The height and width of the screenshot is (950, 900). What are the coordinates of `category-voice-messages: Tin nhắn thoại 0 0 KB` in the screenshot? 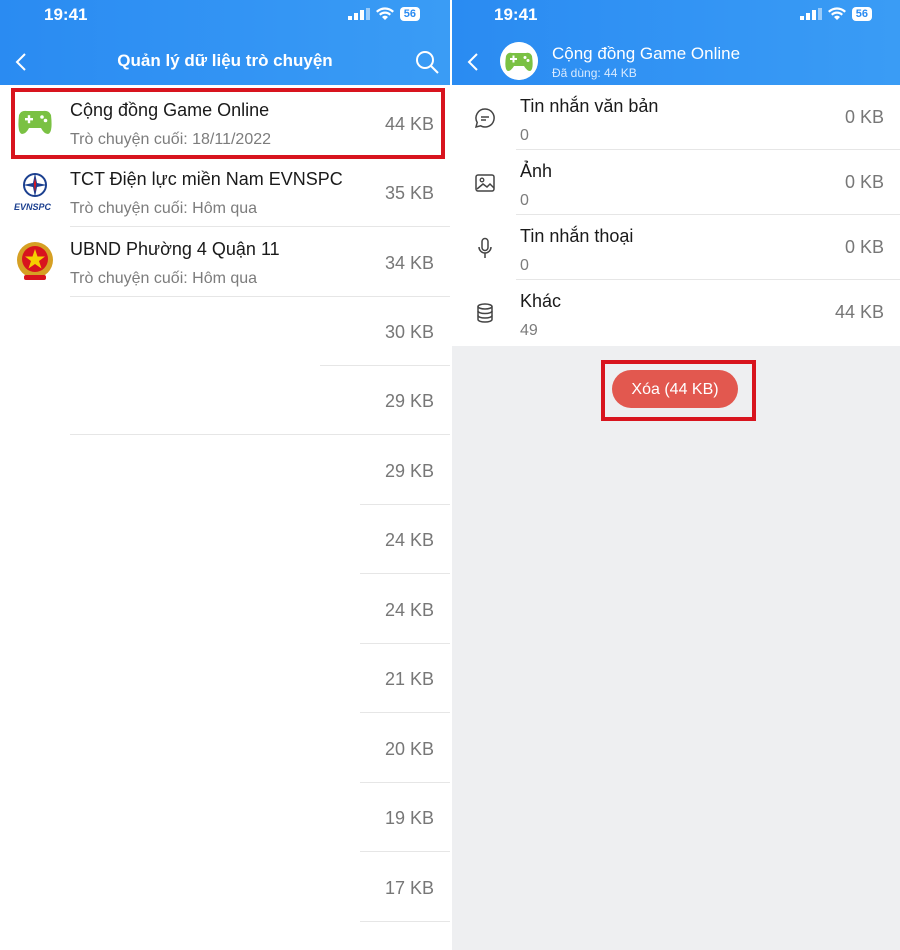 It's located at (676, 247).